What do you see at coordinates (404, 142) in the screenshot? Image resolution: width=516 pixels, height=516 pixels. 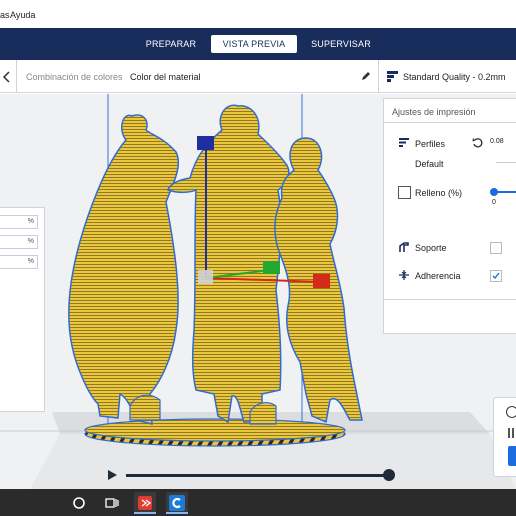 I see `profiles-icon` at bounding box center [404, 142].